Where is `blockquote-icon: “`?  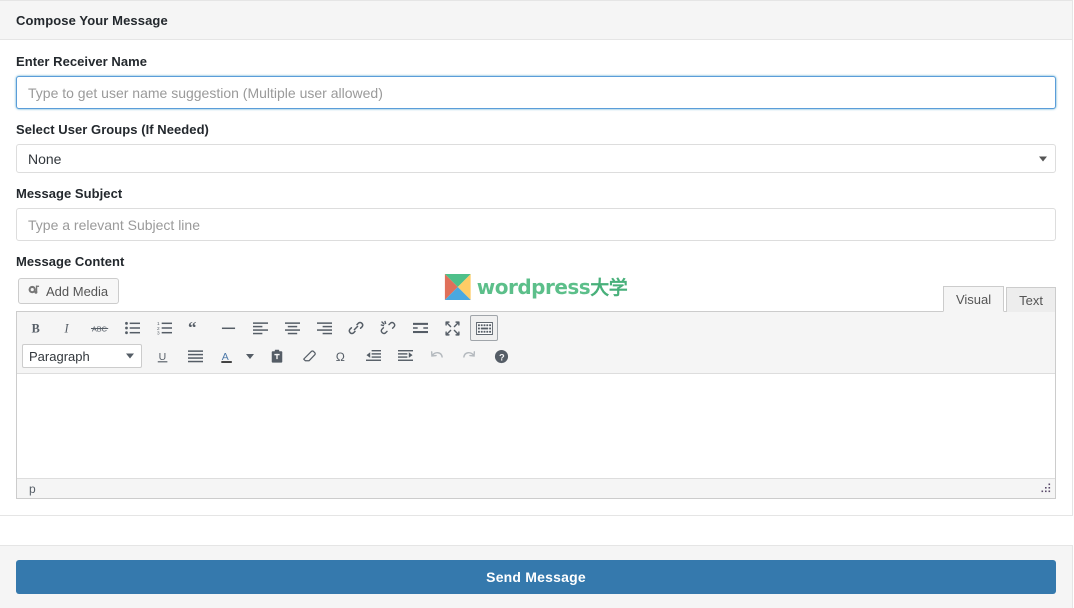 blockquote-icon: “ is located at coordinates (196, 328).